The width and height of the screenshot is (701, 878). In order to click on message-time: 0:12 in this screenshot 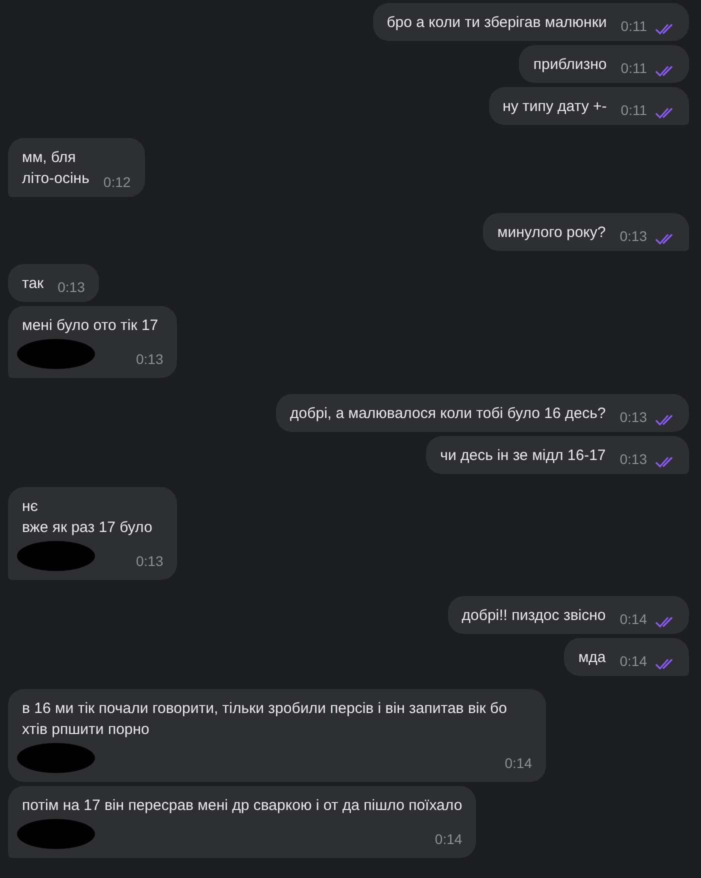, I will do `click(117, 182)`.